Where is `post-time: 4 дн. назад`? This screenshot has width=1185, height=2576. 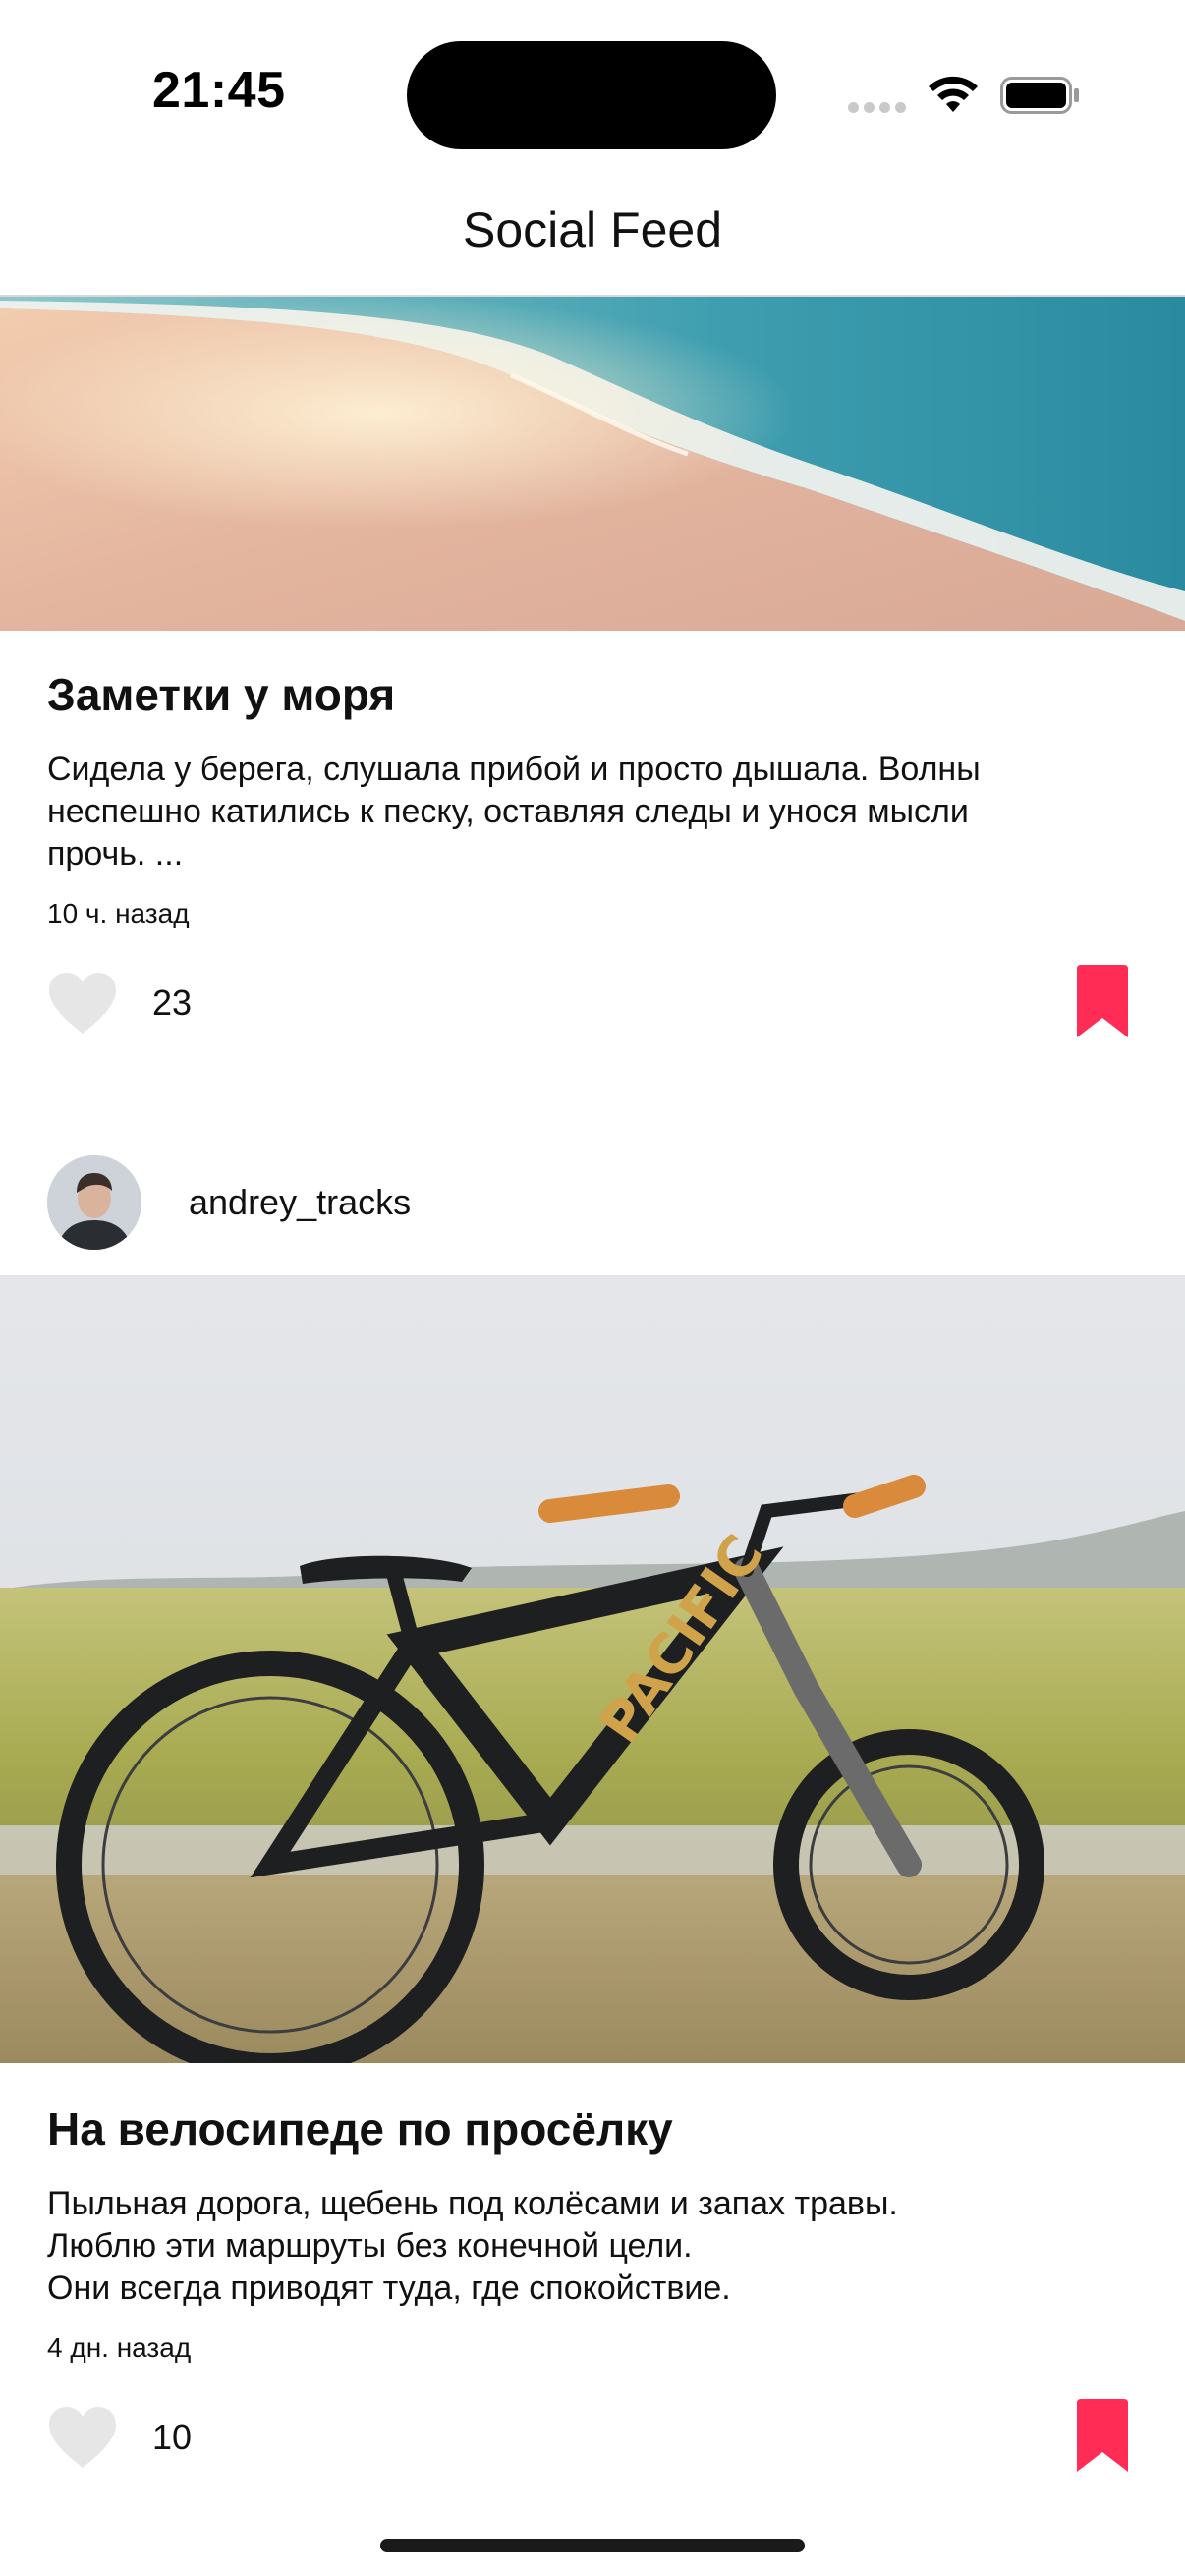
post-time: 4 дн. назад is located at coordinates (120, 2347).